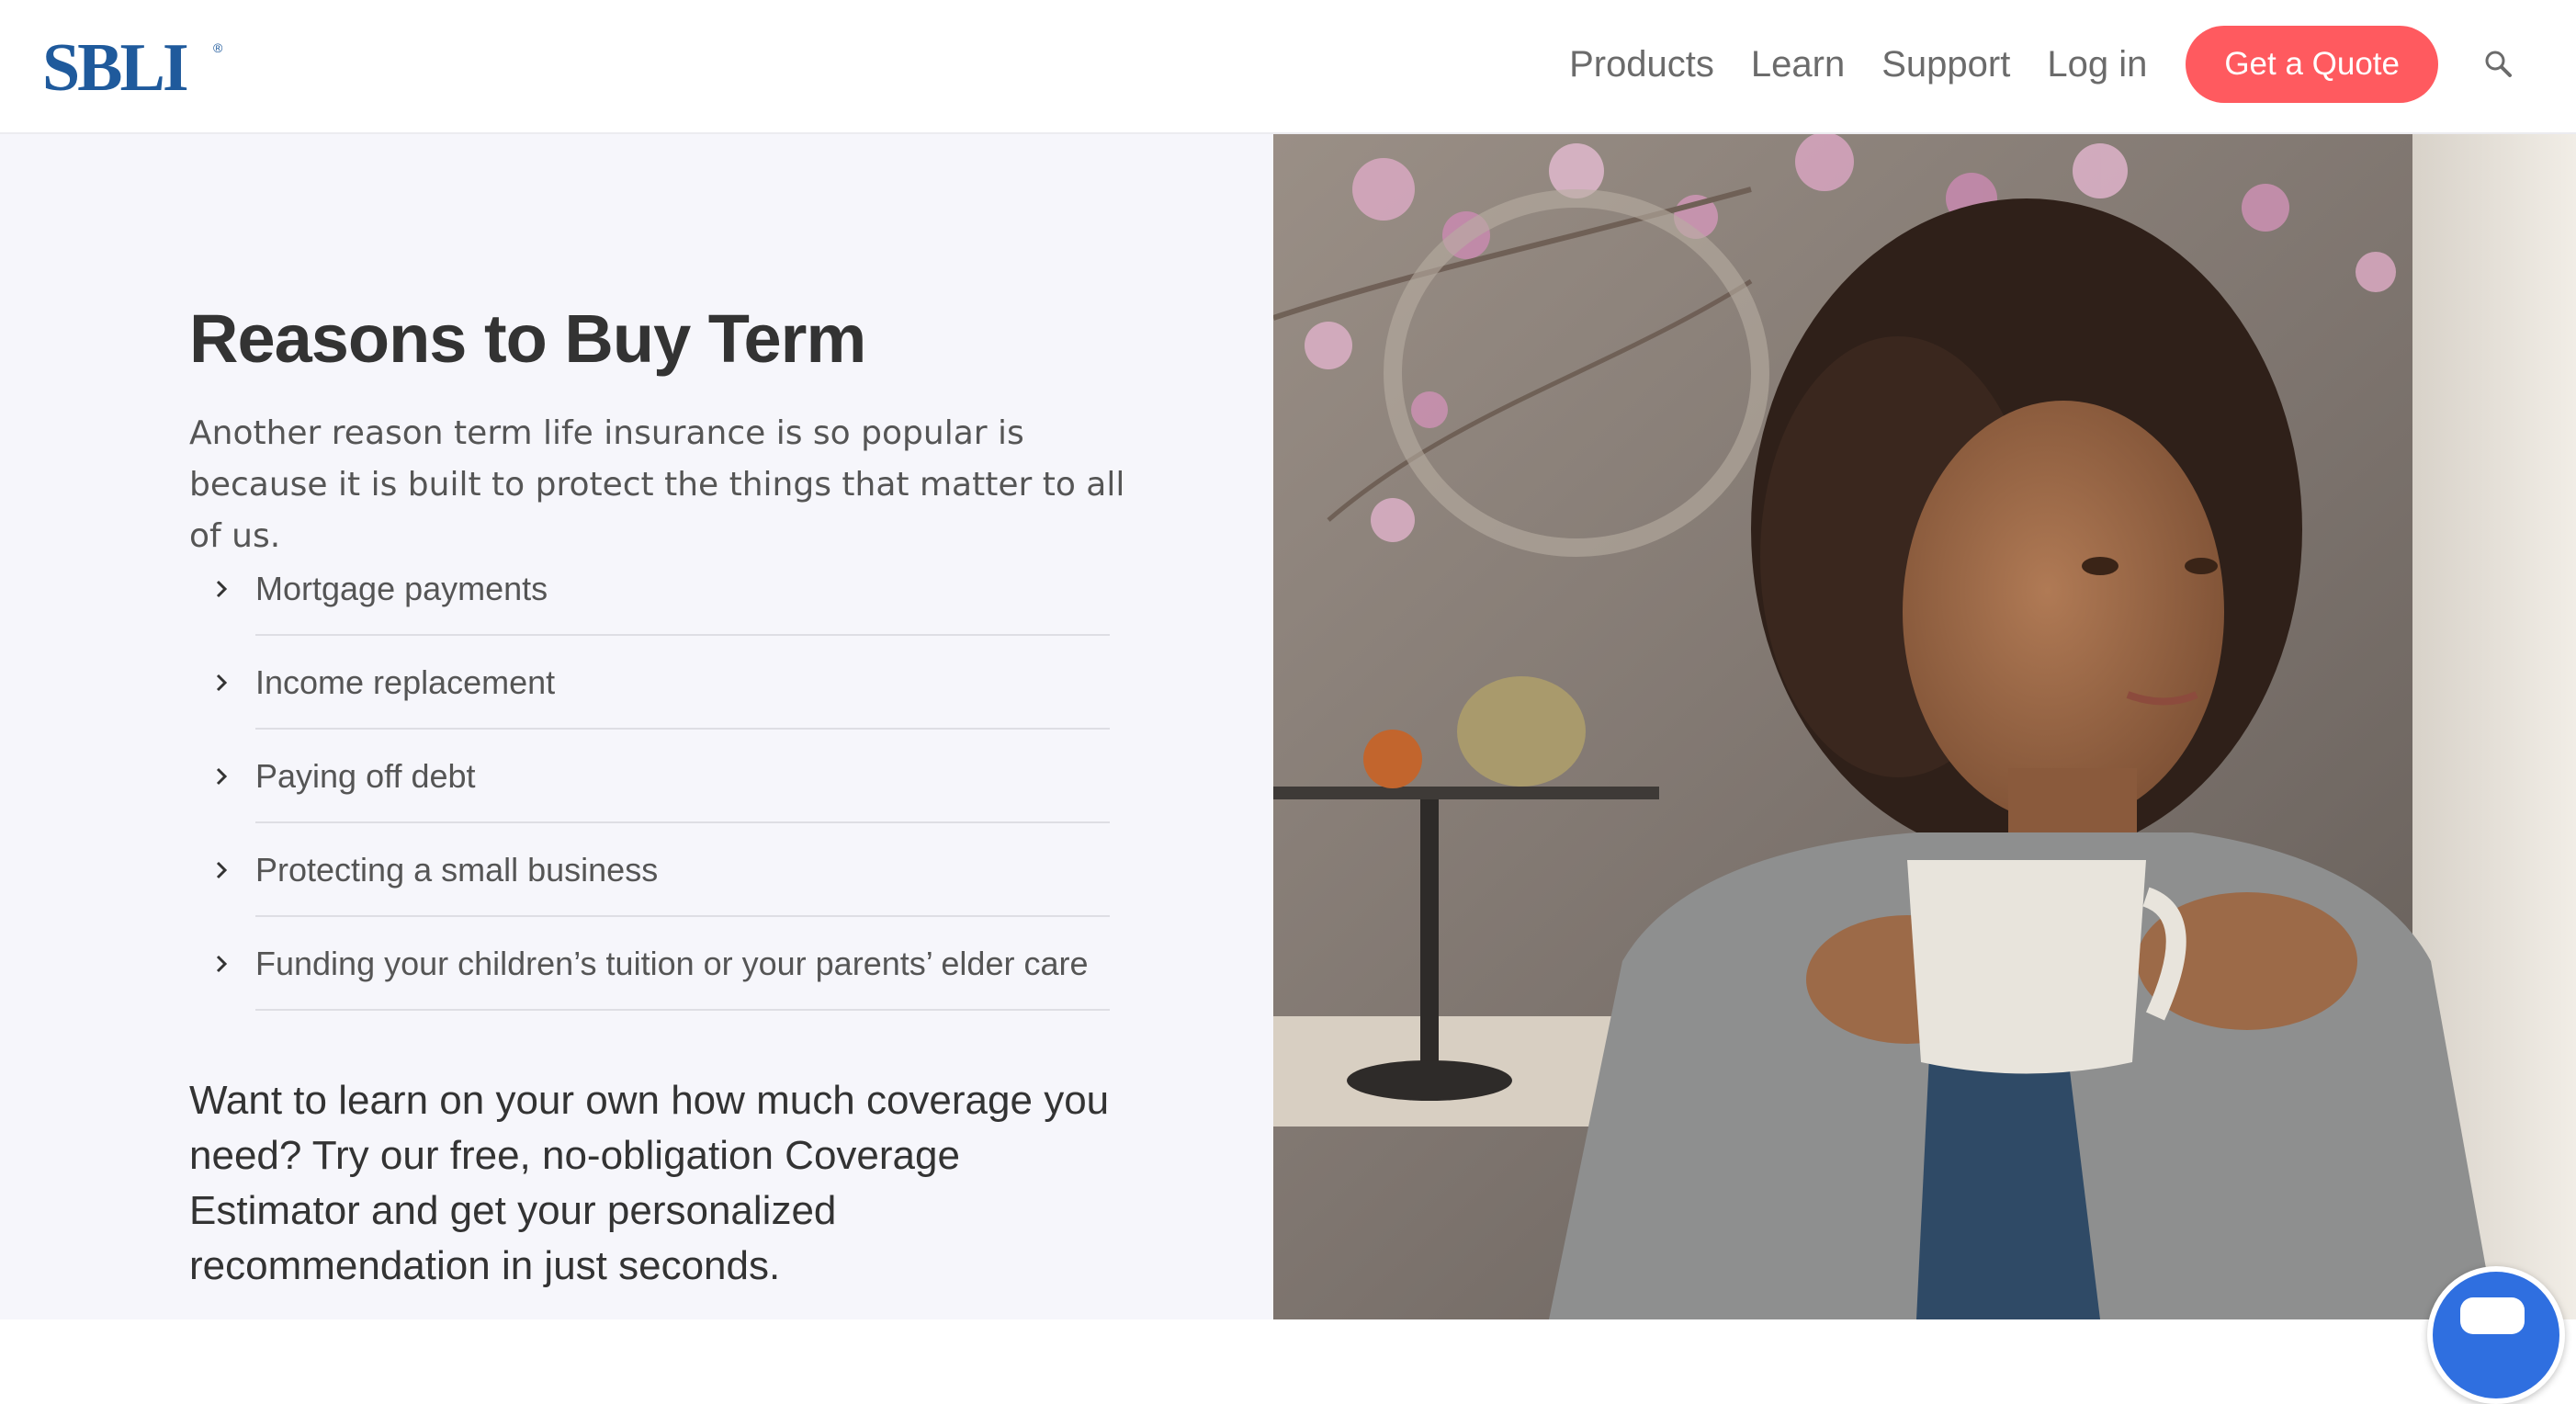 The width and height of the screenshot is (2576, 1404). I want to click on nav-learn: Learn, so click(1798, 64).